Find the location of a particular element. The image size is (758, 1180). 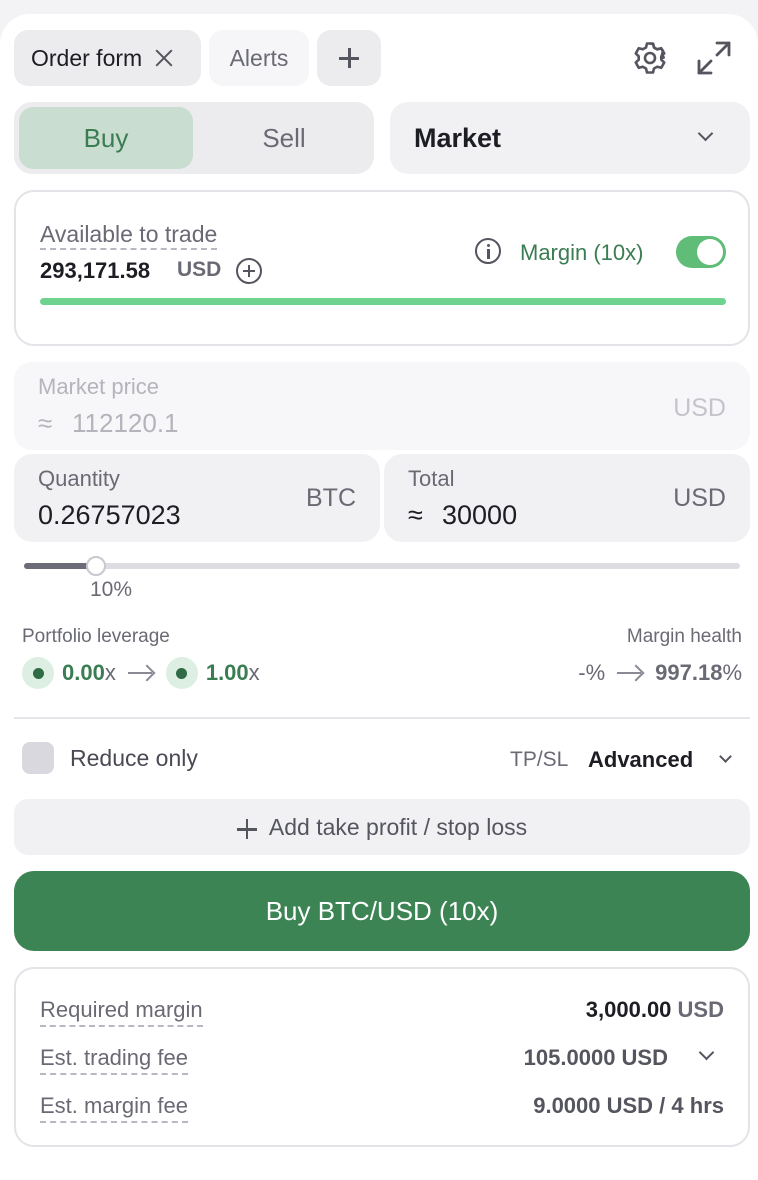

expand-icon is located at coordinates (714, 58).